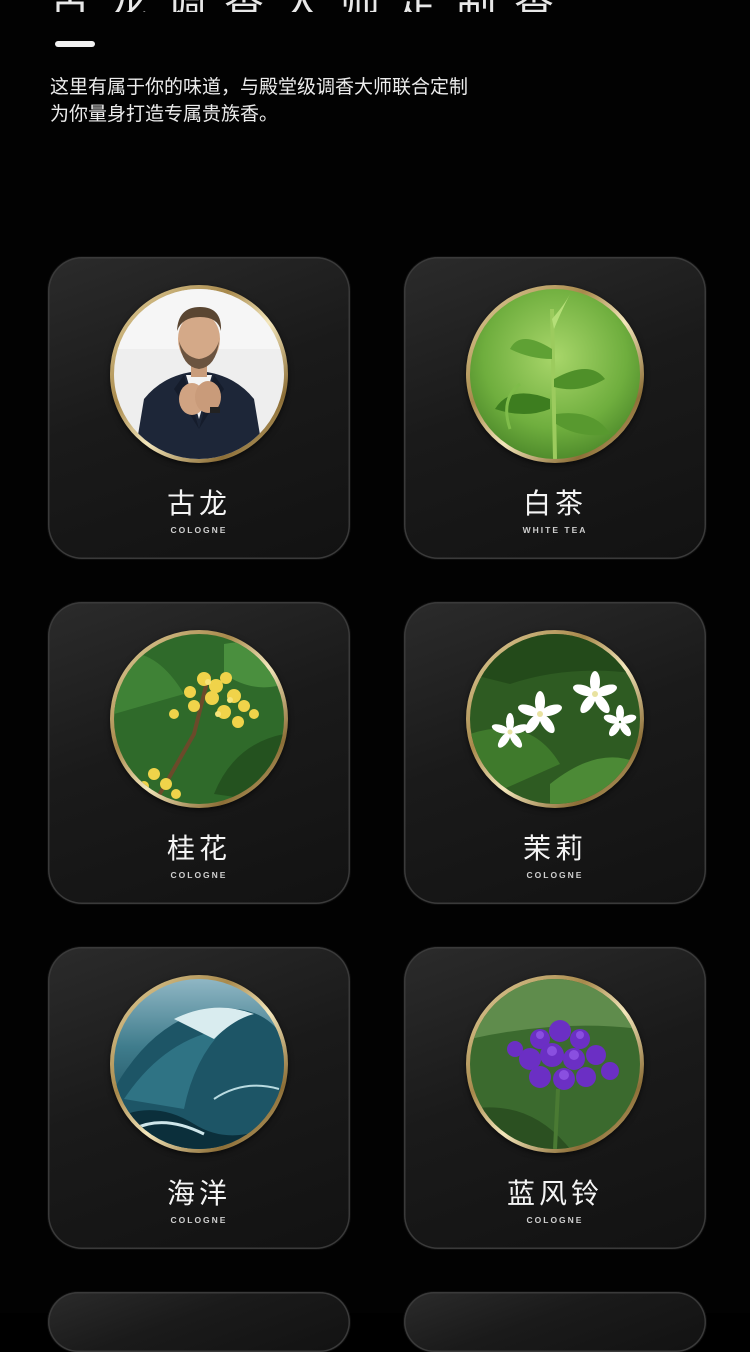  I want to click on scent-card-osmanthus: 桂花 COLOGNE, so click(199, 753).